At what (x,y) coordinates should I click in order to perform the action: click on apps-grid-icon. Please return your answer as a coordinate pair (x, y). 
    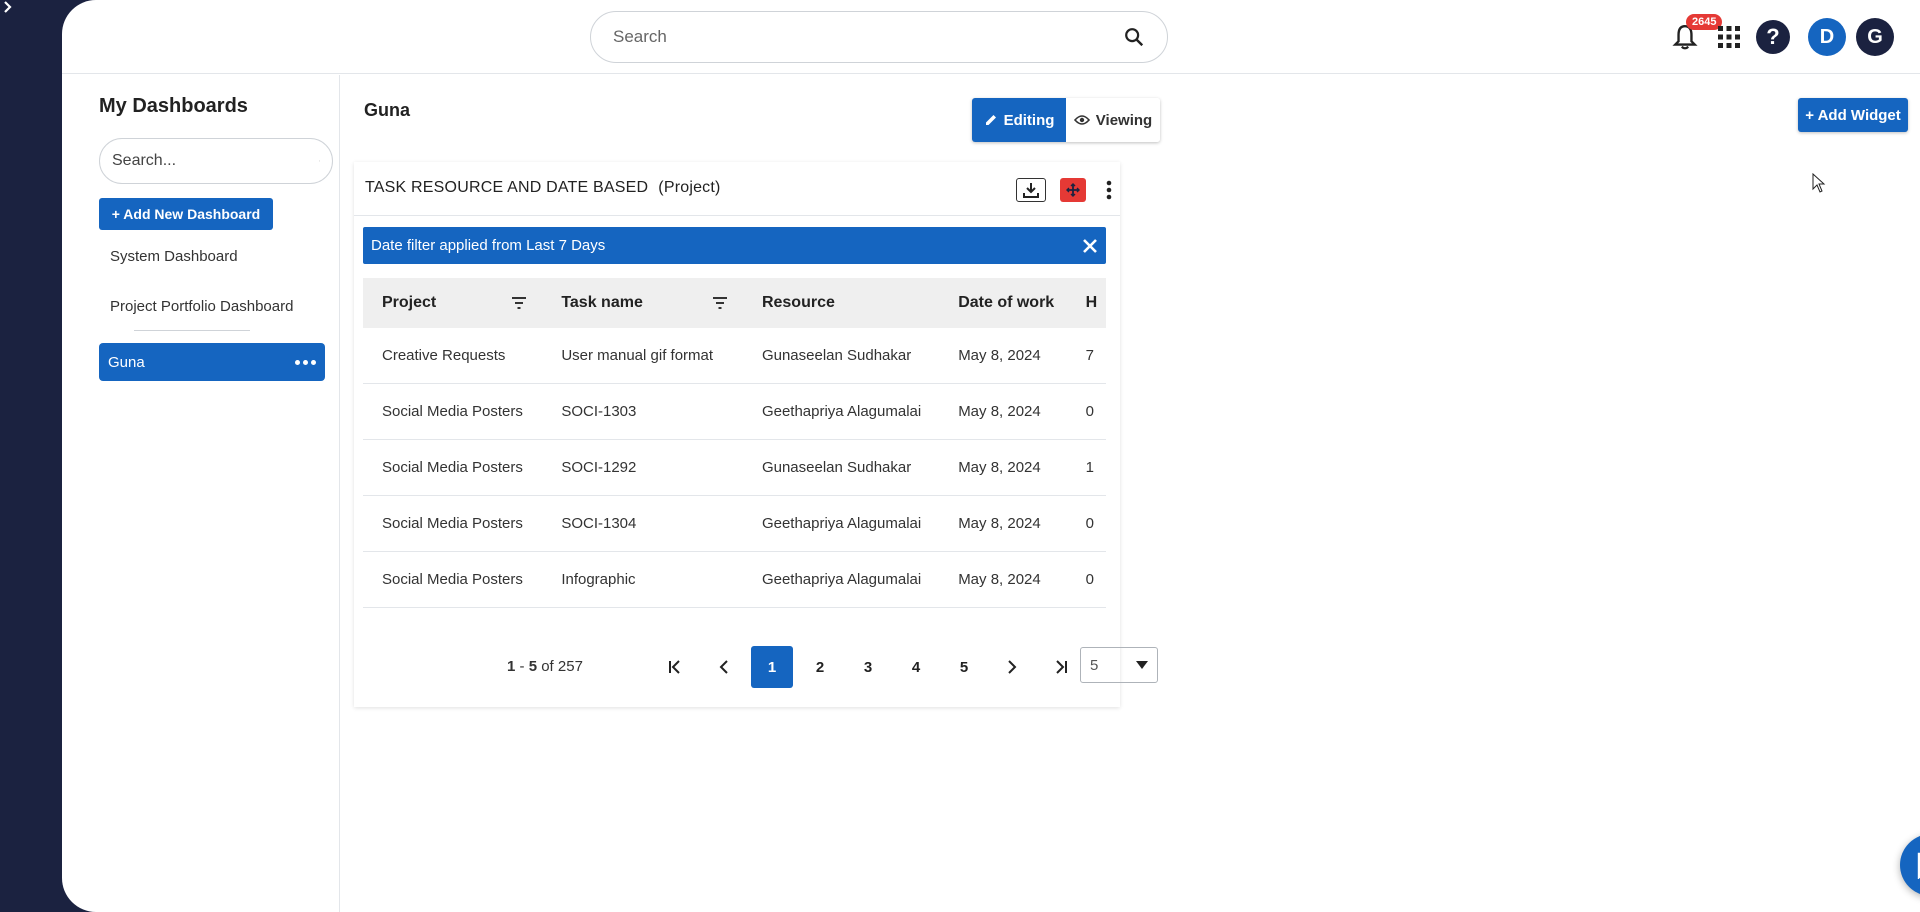
    Looking at the image, I should click on (1729, 37).